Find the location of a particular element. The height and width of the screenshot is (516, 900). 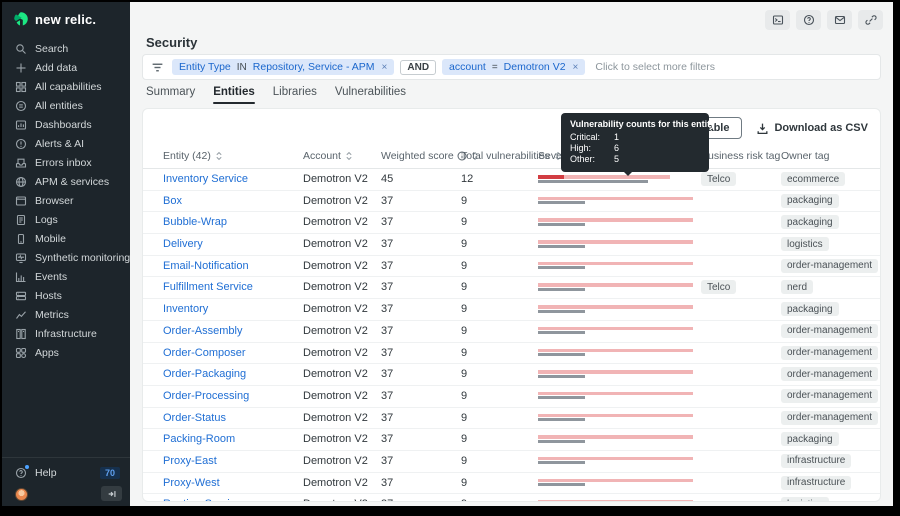

sidebar-item-events: Events is located at coordinates (66, 276).